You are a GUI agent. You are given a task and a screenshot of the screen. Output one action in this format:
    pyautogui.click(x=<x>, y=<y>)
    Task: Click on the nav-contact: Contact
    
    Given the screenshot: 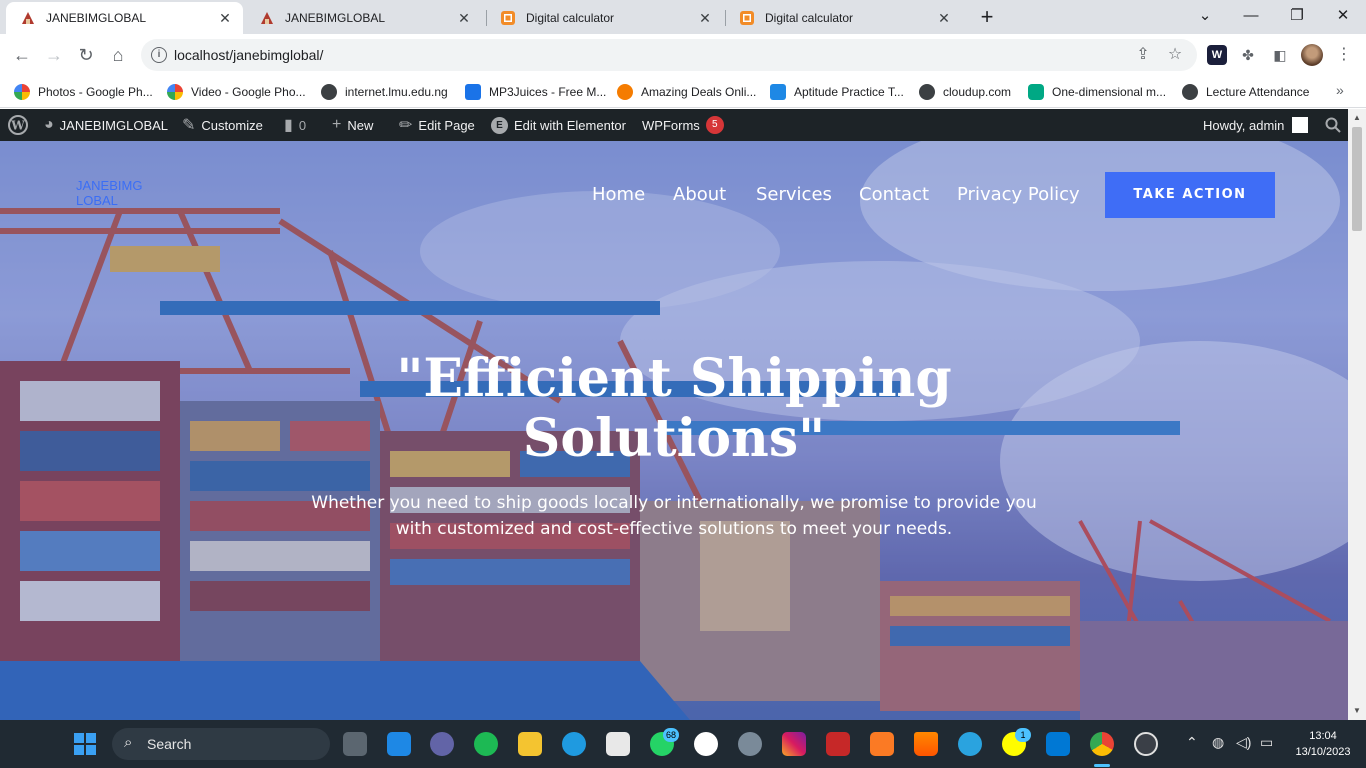 What is the action you would take?
    pyautogui.click(x=894, y=194)
    